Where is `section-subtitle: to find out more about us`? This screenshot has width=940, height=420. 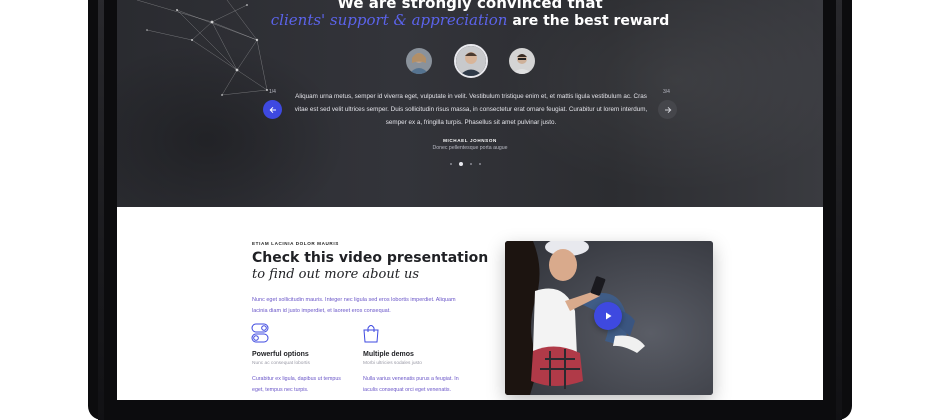 section-subtitle: to find out more about us is located at coordinates (336, 274).